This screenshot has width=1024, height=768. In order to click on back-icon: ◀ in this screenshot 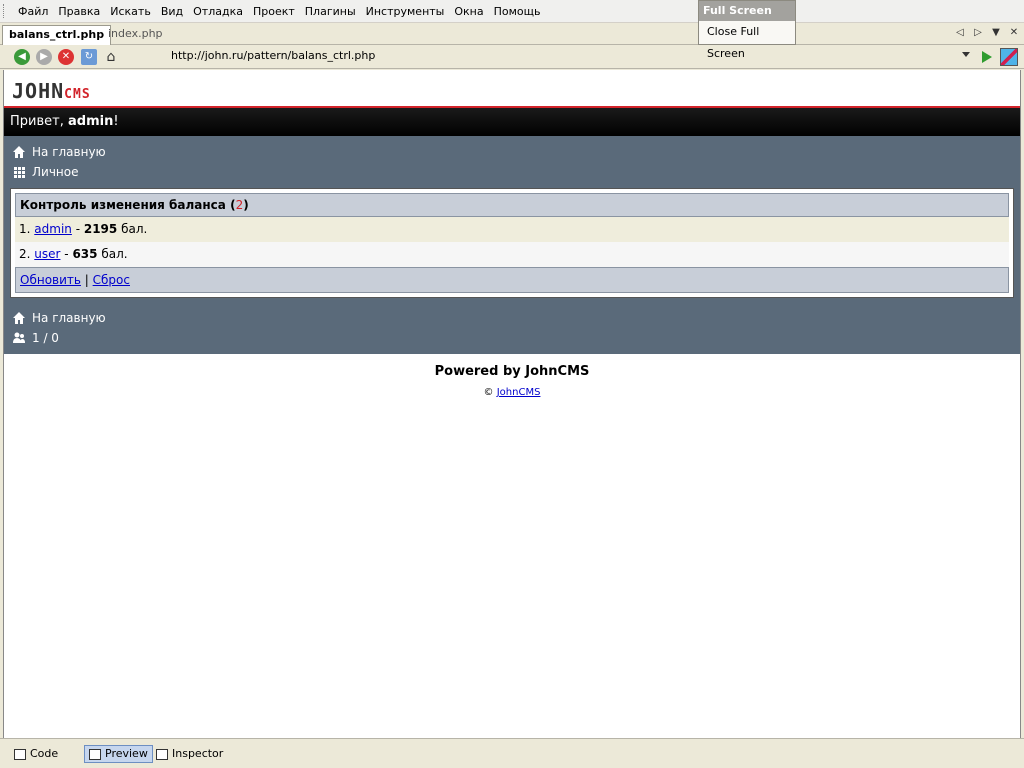, I will do `click(22, 57)`.